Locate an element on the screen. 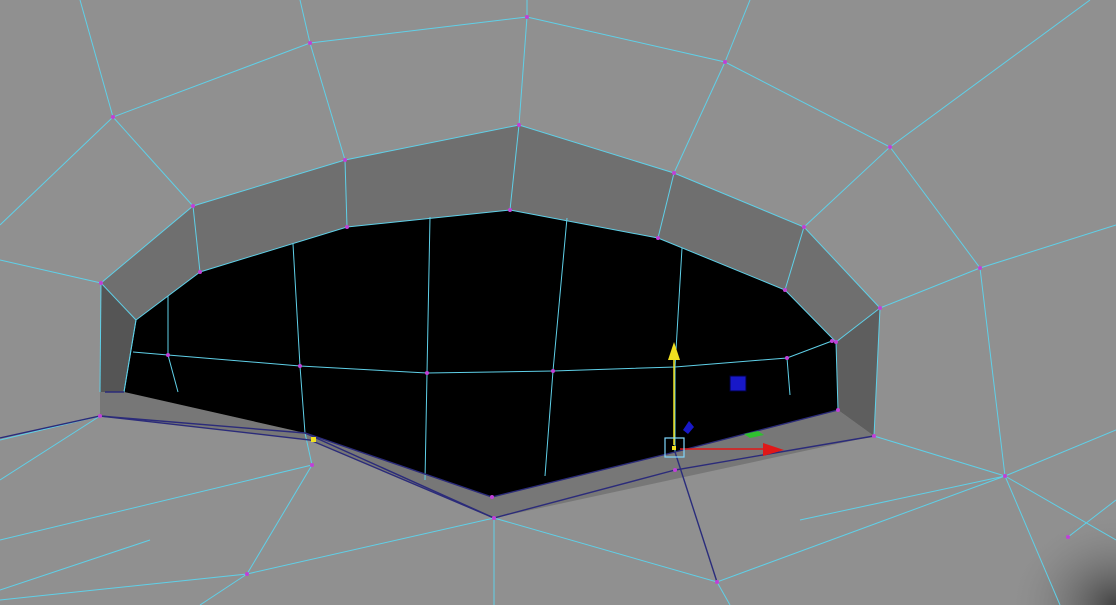 The height and width of the screenshot is (605, 1116). selected-vertex is located at coordinates (313, 439).